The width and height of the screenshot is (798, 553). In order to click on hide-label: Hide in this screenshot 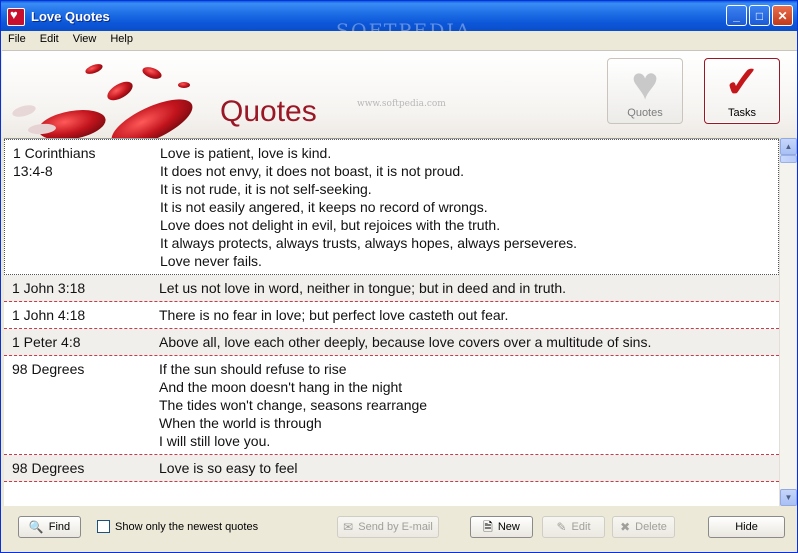, I will do `click(746, 527)`.